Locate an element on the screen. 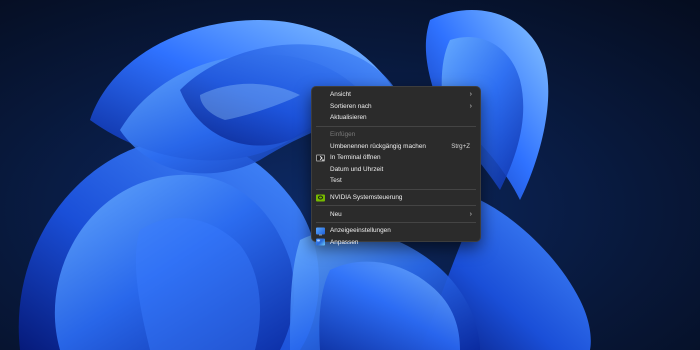 This screenshot has width=700, height=350. menu-item-ansicht: Ansicht › is located at coordinates (396, 95).